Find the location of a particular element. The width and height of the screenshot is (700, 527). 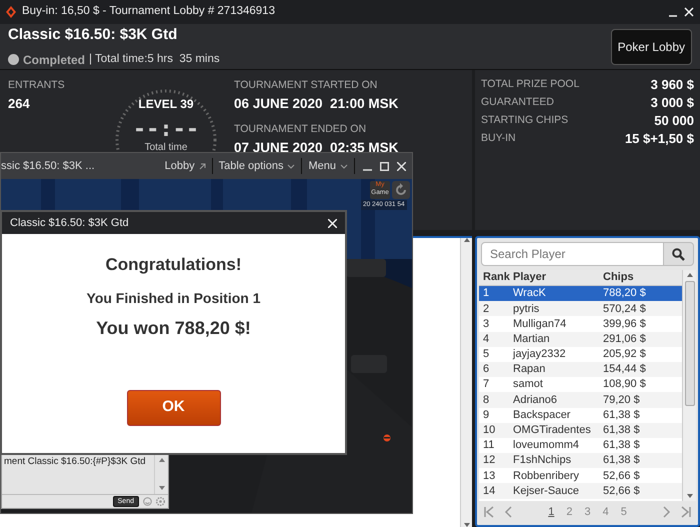

player-row: 13 Robbenribery 52,66 $ is located at coordinates (580, 476).